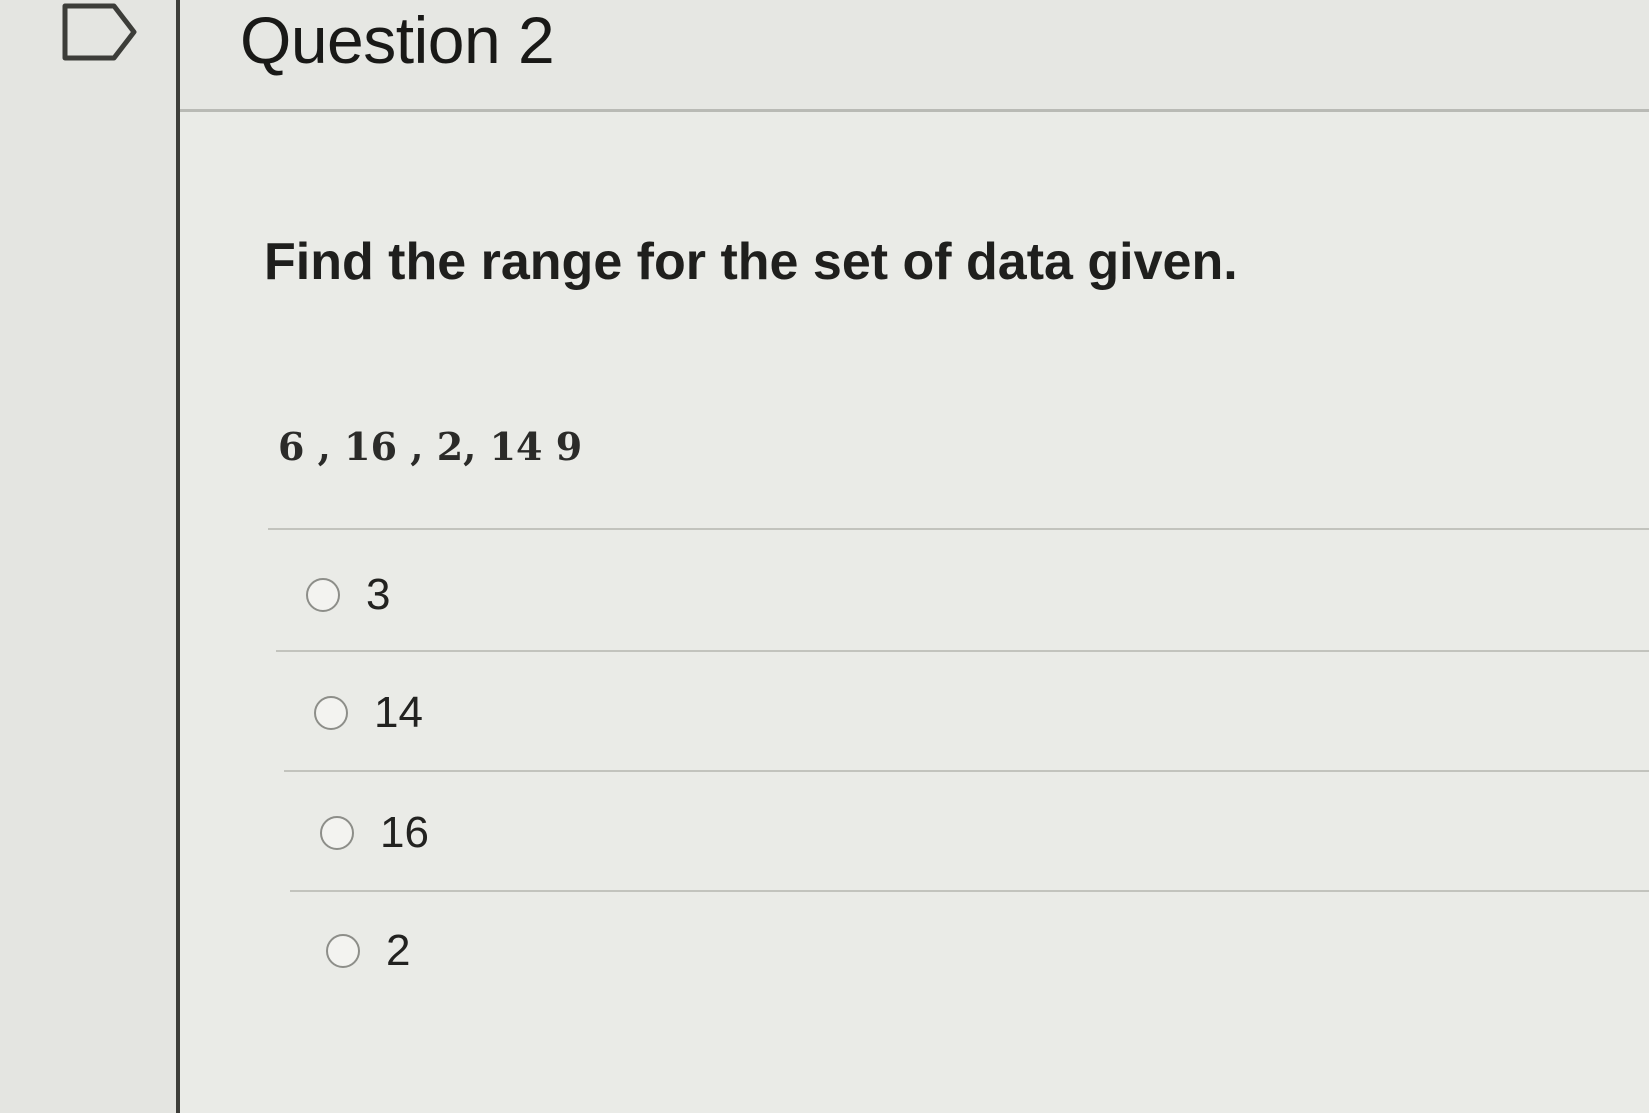  What do you see at coordinates (368, 951) in the screenshot?
I see `answer-option: 2` at bounding box center [368, 951].